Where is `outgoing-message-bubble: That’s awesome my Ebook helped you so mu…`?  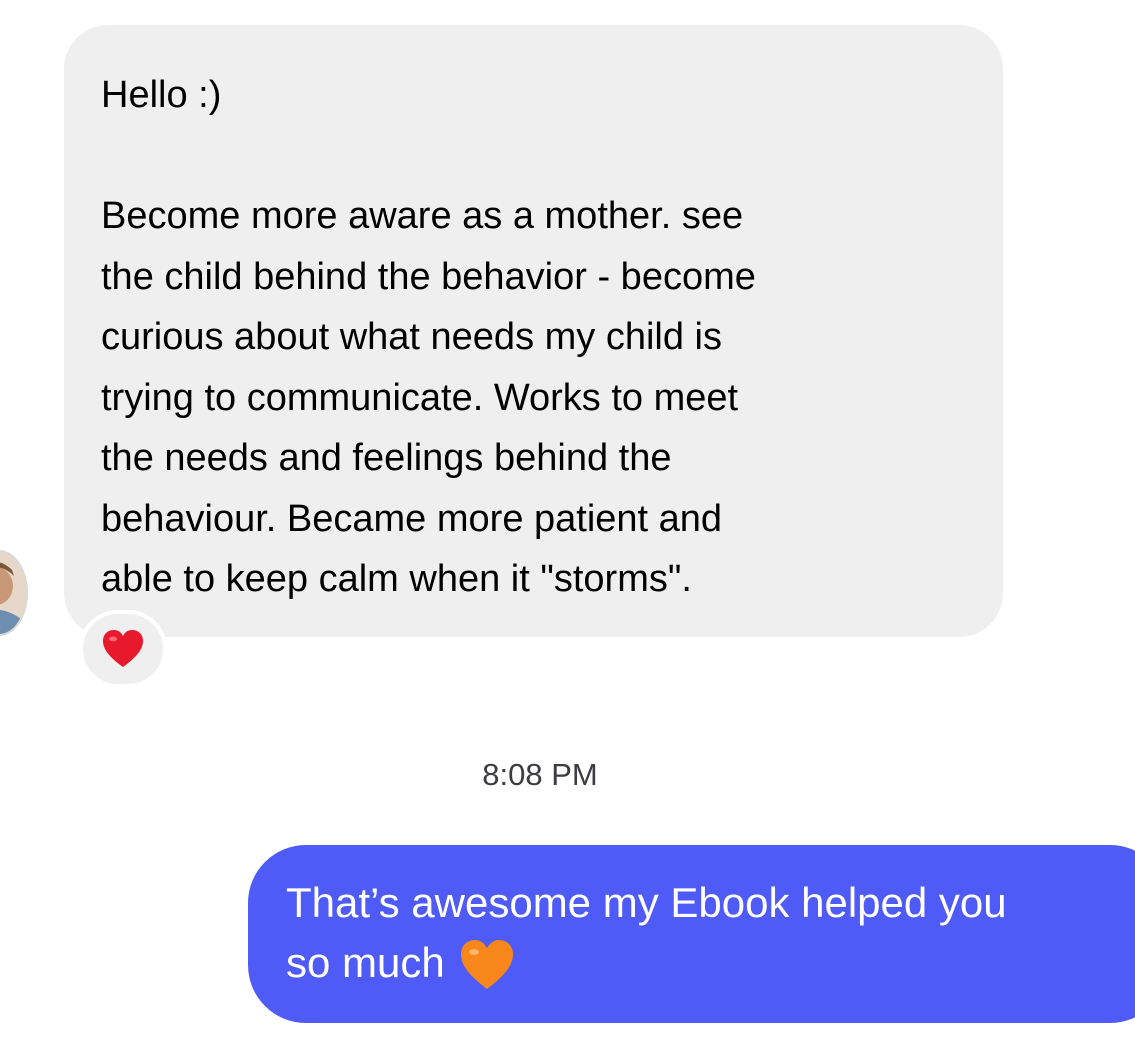 outgoing-message-bubble: That’s awesome my Ebook helped you so mu… is located at coordinates (691, 934).